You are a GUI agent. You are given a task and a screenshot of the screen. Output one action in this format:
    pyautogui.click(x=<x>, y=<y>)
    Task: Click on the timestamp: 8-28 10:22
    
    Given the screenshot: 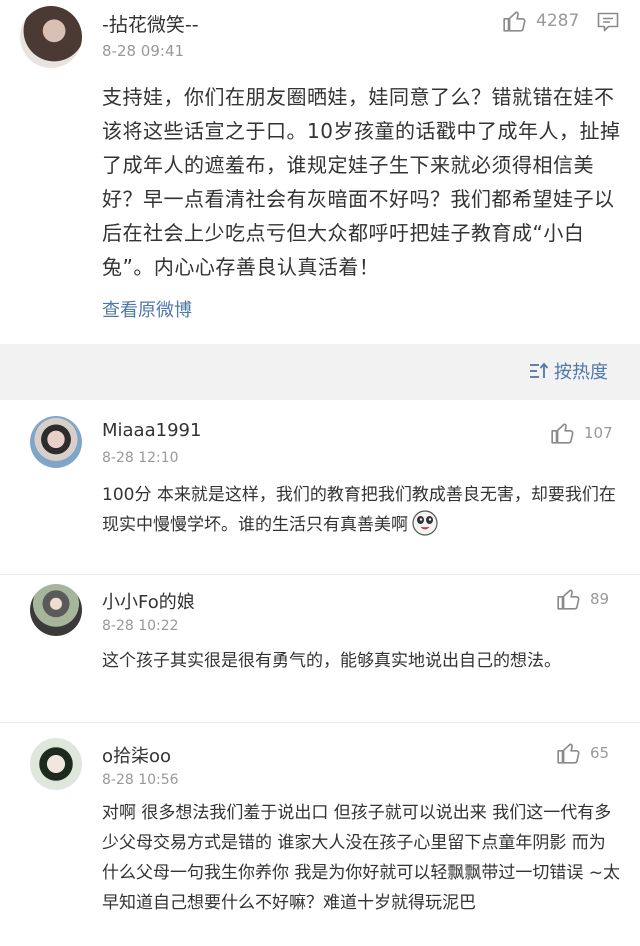 What is the action you would take?
    pyautogui.click(x=140, y=626)
    